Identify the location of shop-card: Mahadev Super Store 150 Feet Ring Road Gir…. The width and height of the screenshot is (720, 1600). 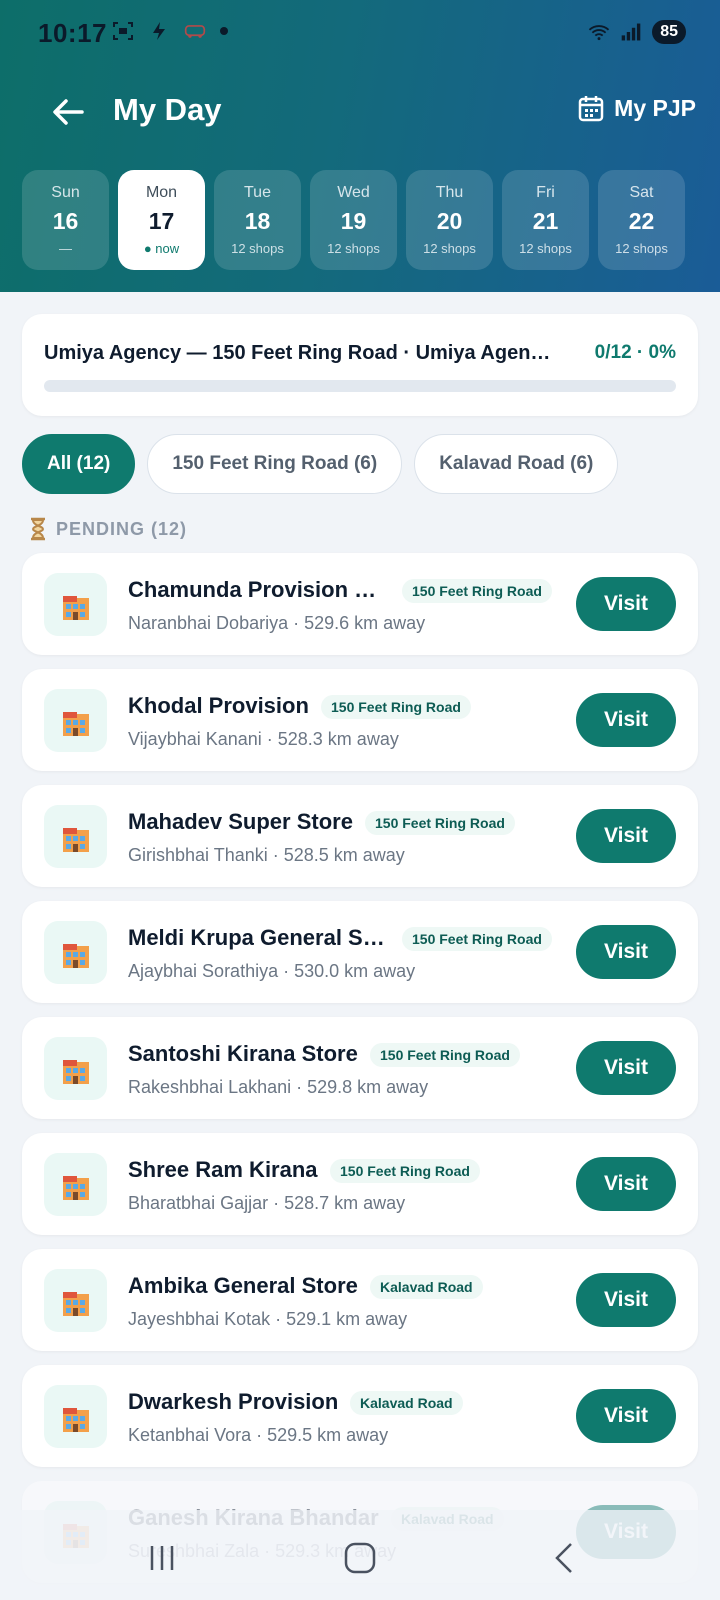
(360, 836).